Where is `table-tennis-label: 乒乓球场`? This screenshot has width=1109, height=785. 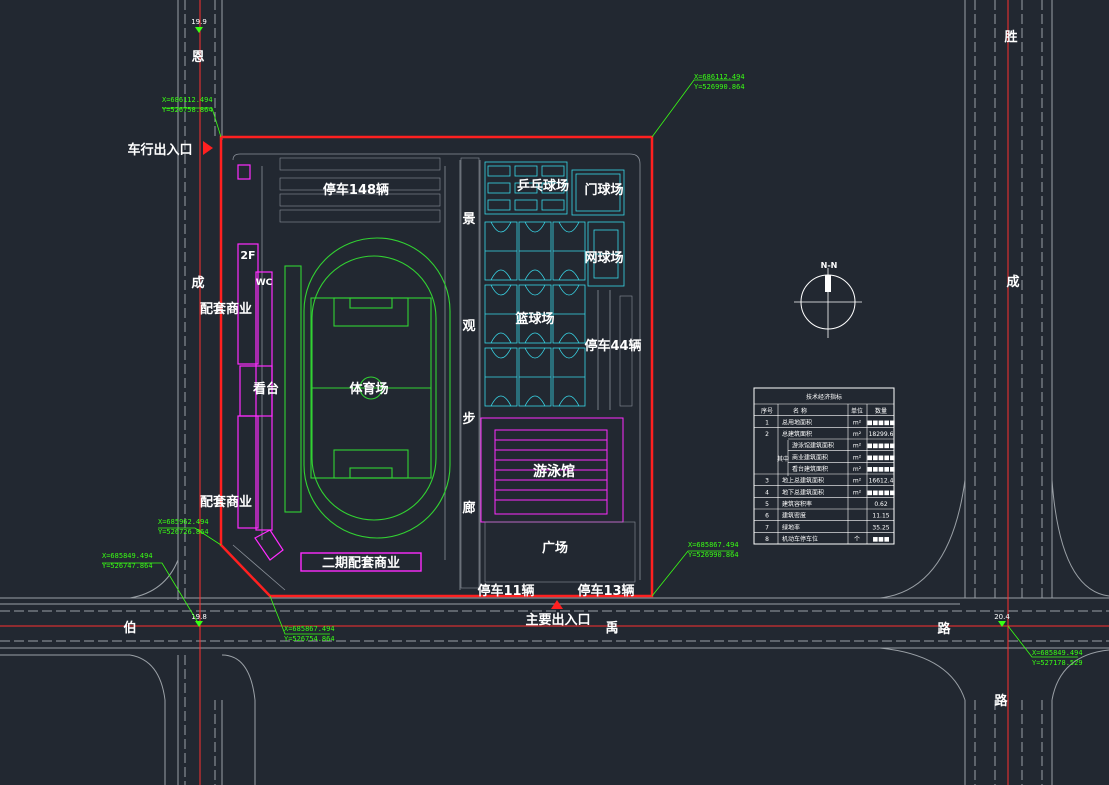
table-tennis-label: 乒乓球场 is located at coordinates (543, 186).